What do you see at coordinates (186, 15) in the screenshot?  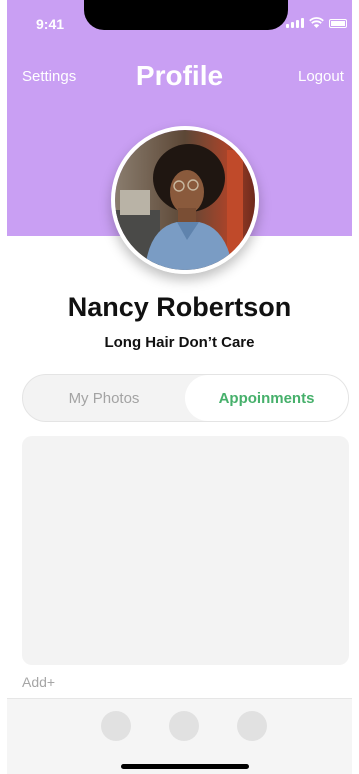 I see `device-notch` at bounding box center [186, 15].